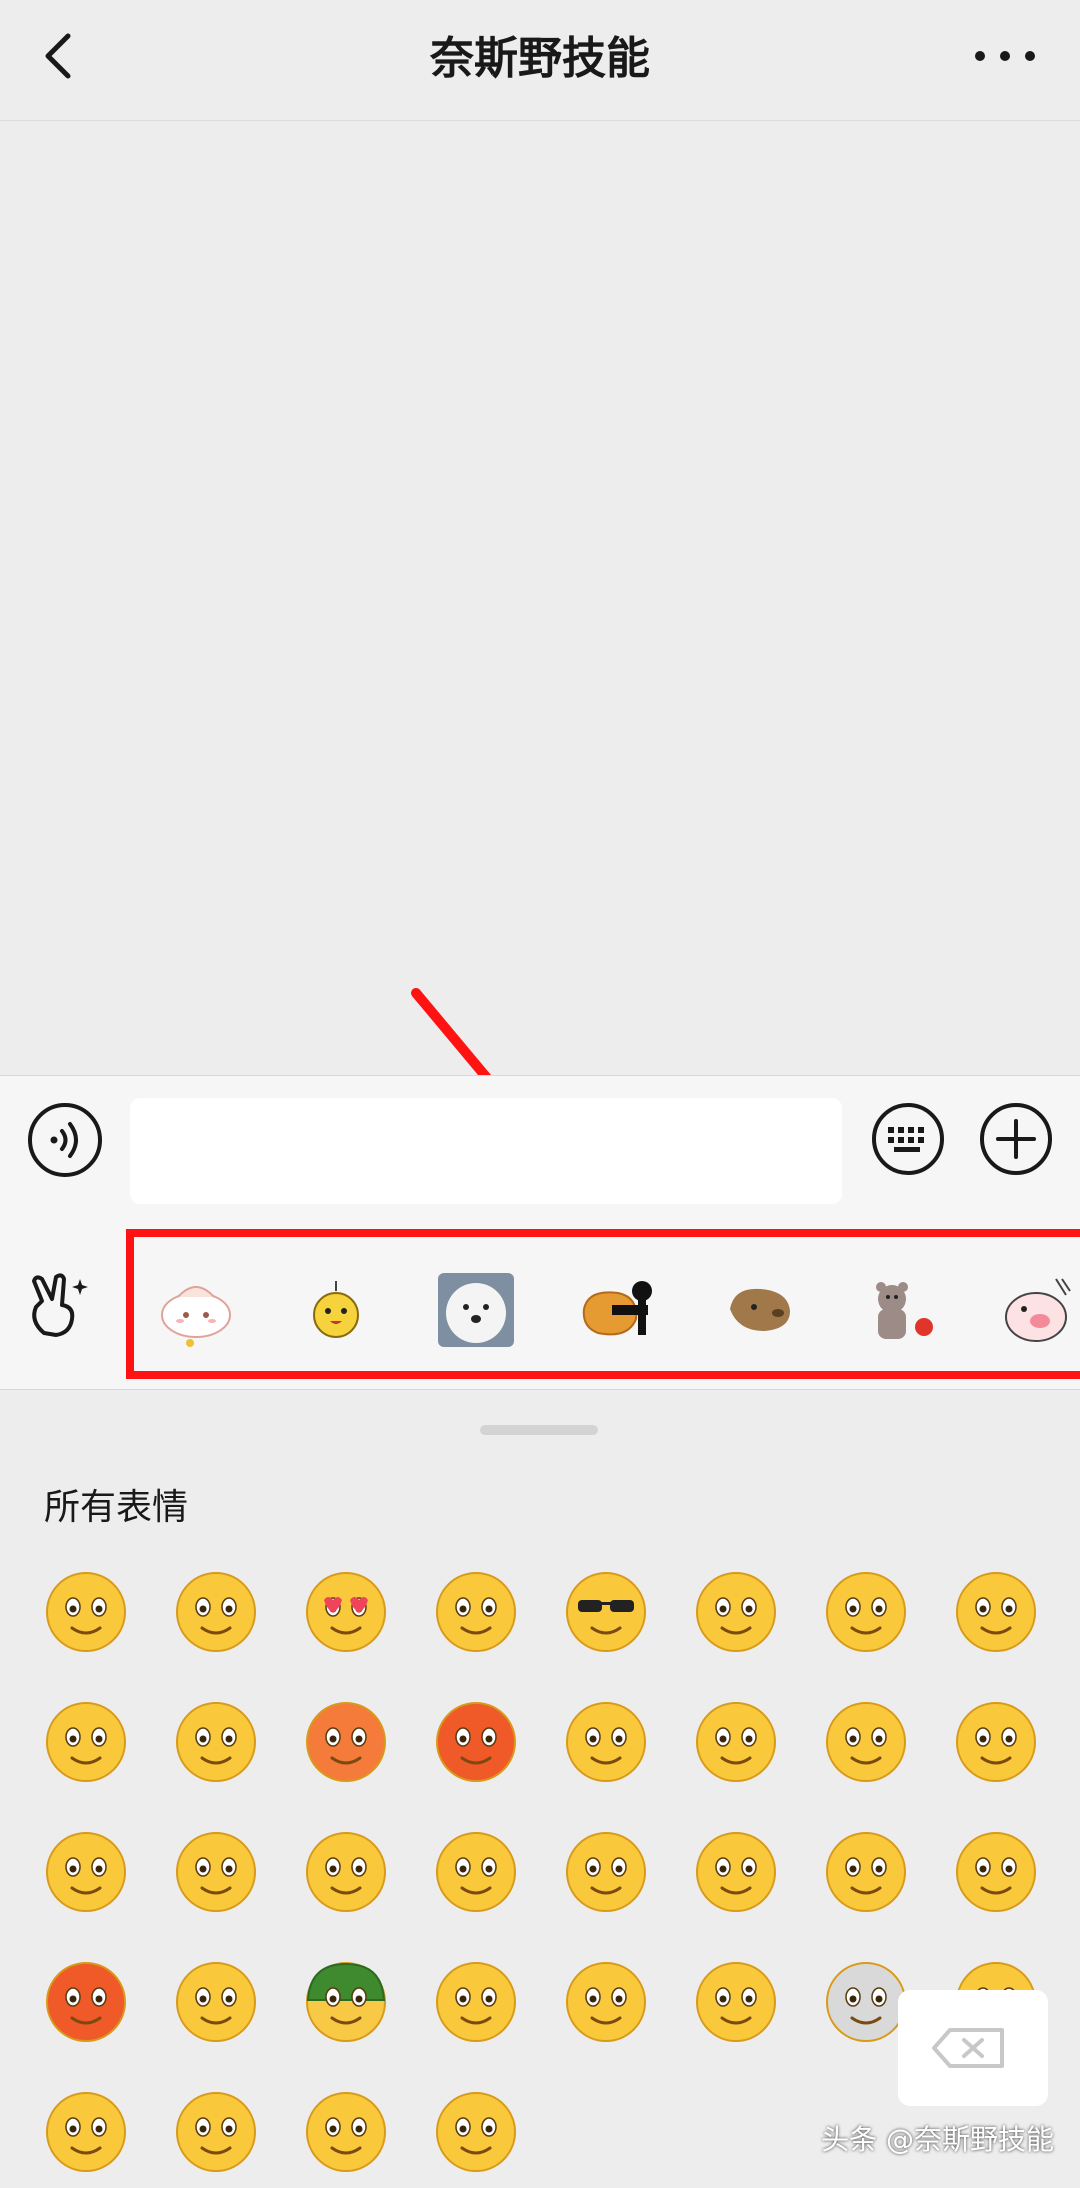 The width and height of the screenshot is (1080, 2188). Describe the element at coordinates (539, 1430) in the screenshot. I see `panel-drag-handle` at that location.